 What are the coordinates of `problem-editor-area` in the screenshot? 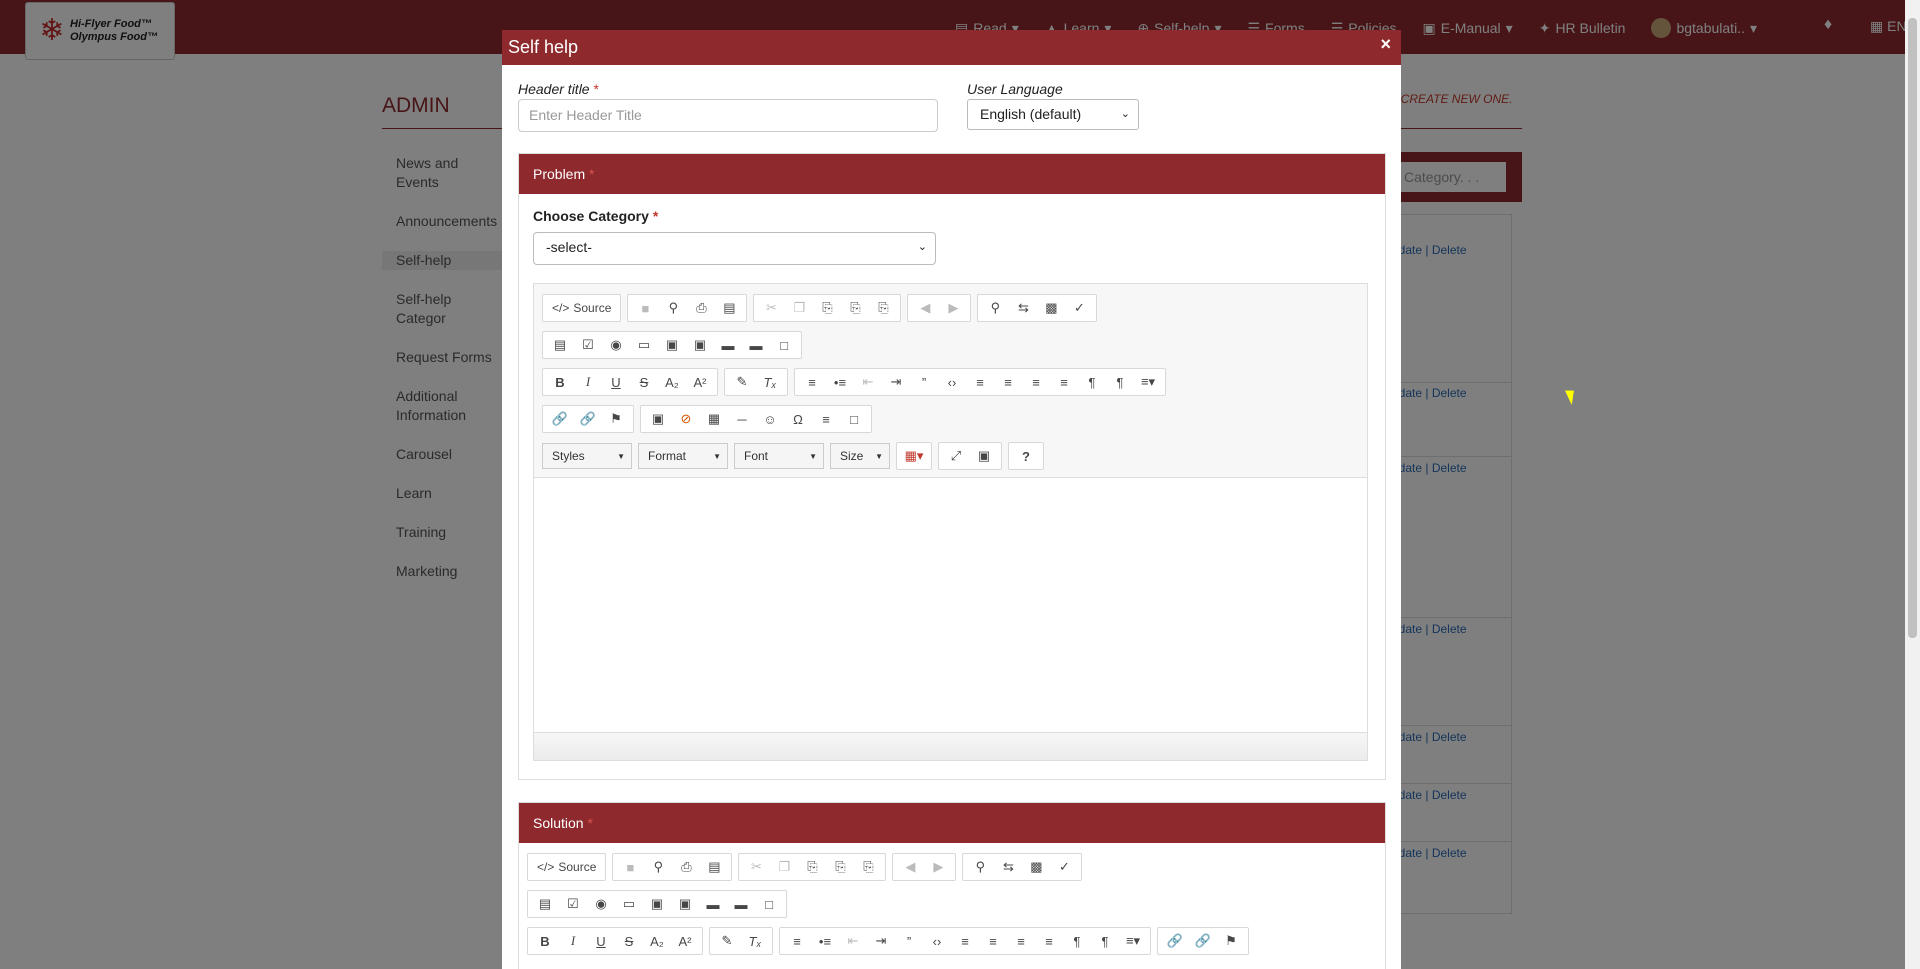 It's located at (950, 604).